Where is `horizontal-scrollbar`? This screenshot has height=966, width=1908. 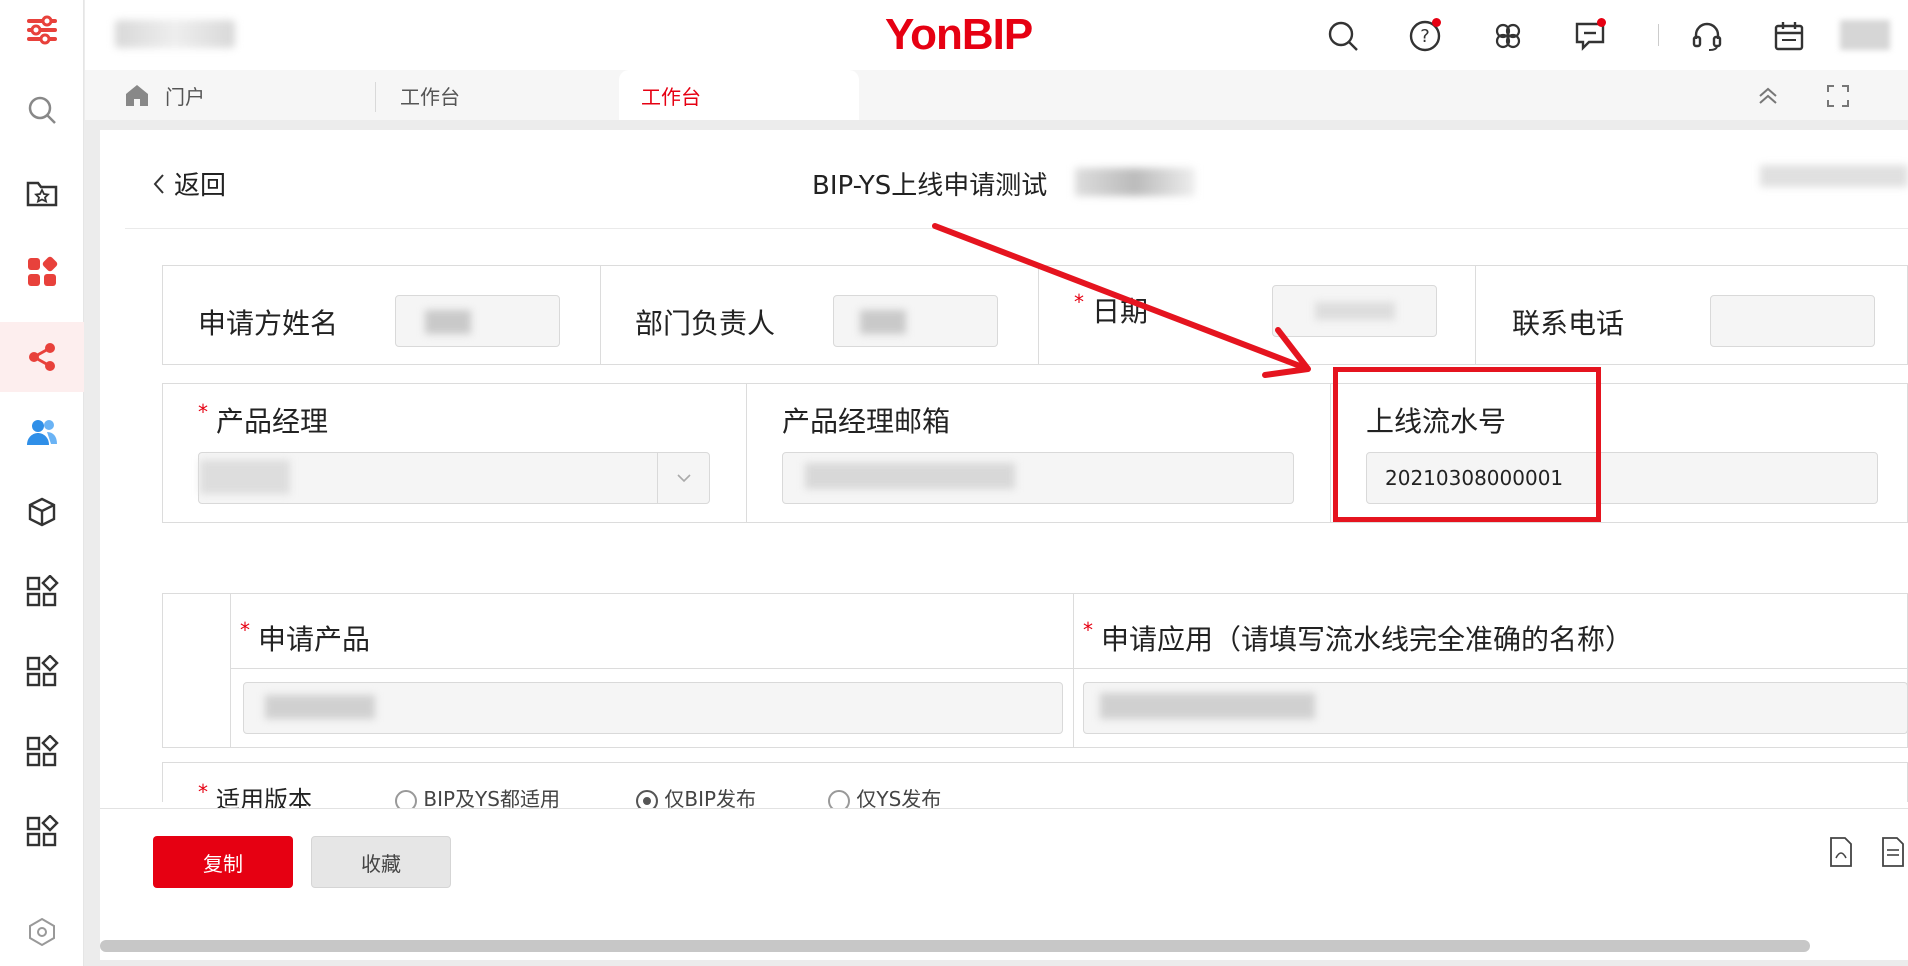
horizontal-scrollbar is located at coordinates (955, 946).